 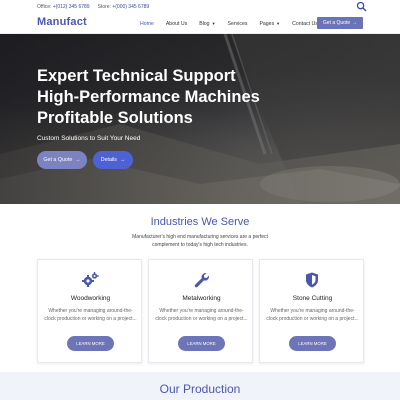 I want to click on nav-item-about: About Us, so click(x=176, y=23).